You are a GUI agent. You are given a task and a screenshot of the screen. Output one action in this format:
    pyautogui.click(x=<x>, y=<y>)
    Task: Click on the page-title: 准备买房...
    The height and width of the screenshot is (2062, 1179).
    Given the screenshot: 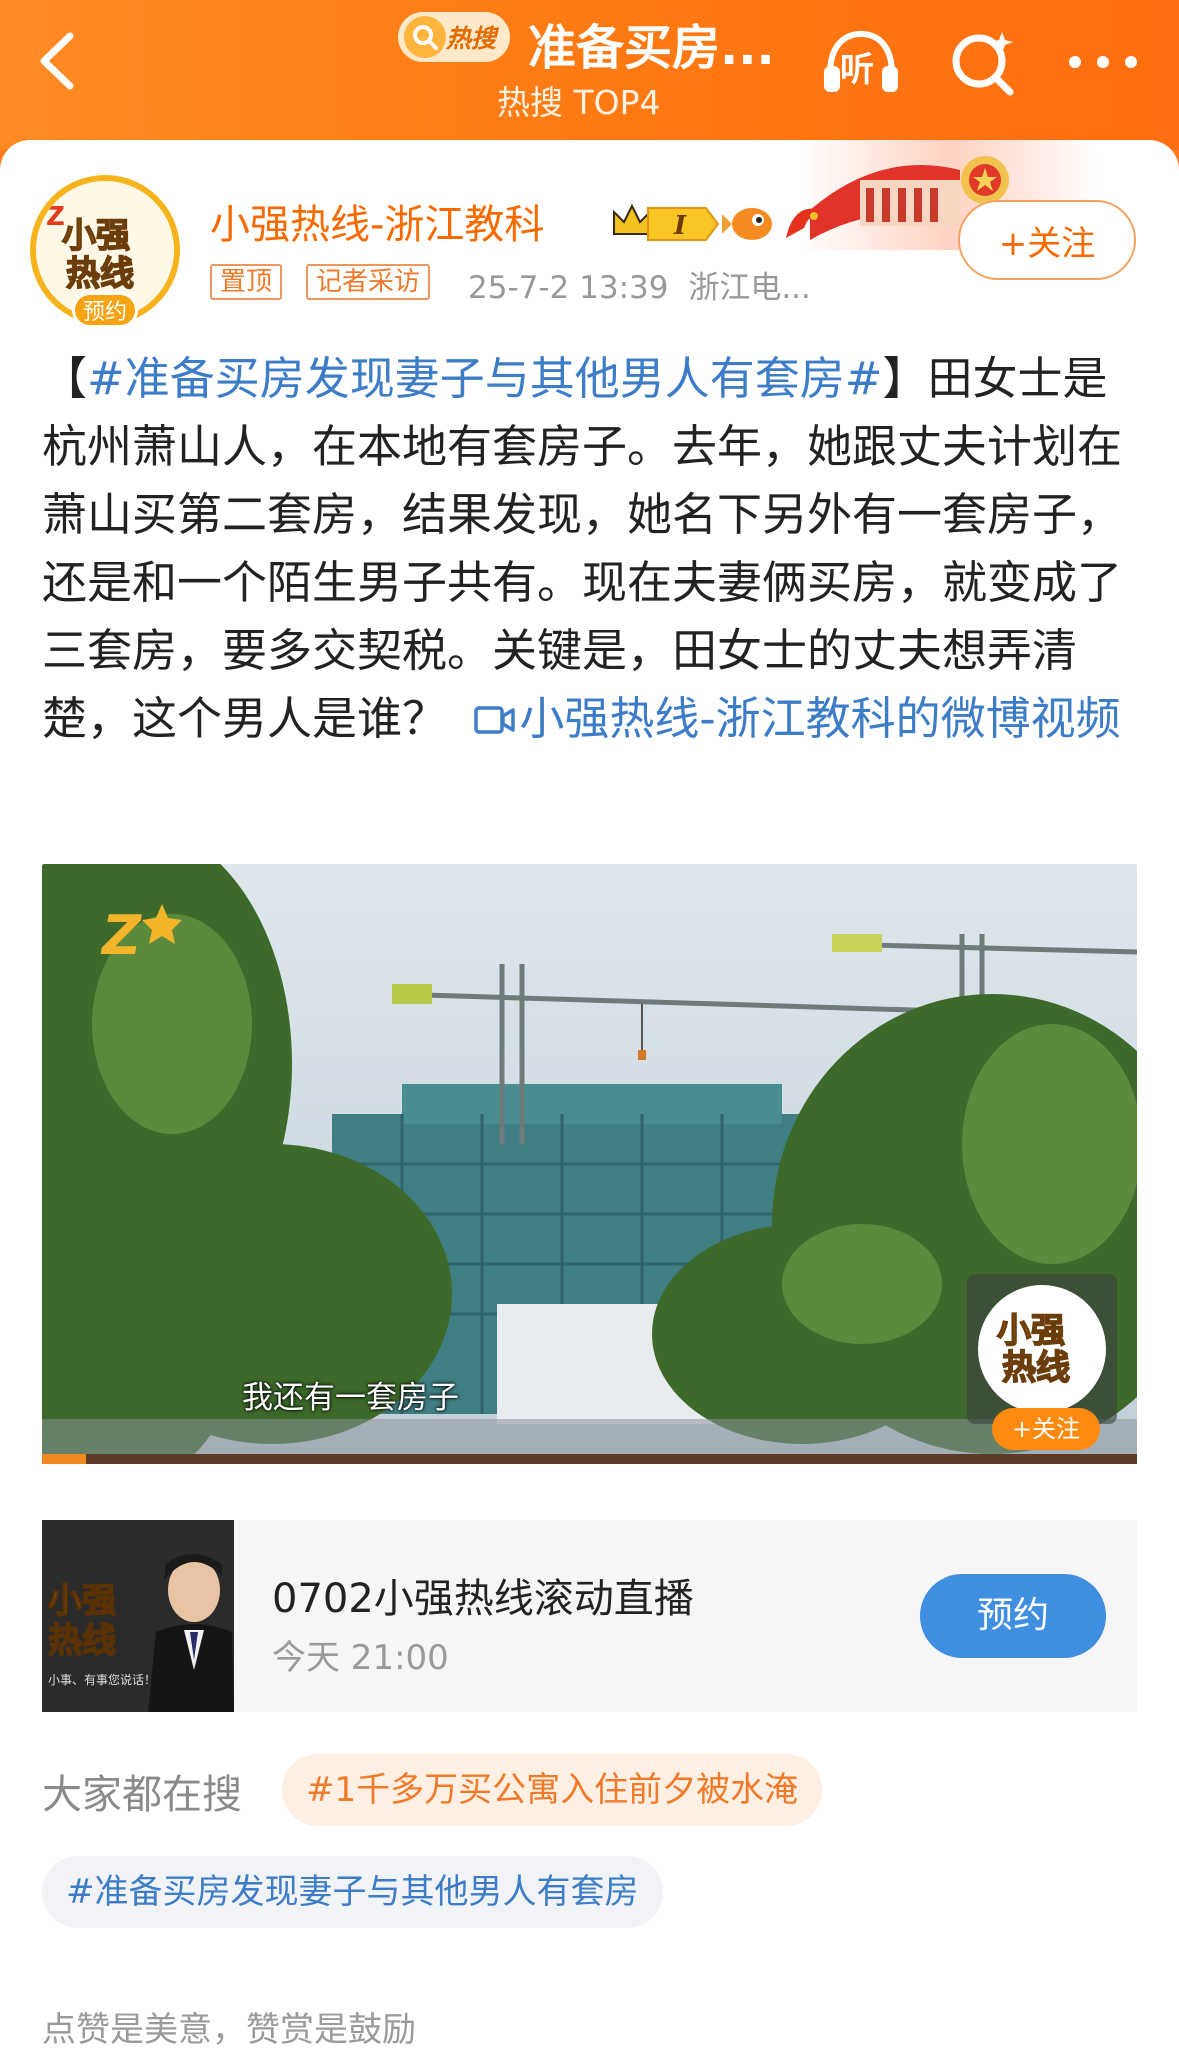 What is the action you would take?
    pyautogui.click(x=651, y=48)
    